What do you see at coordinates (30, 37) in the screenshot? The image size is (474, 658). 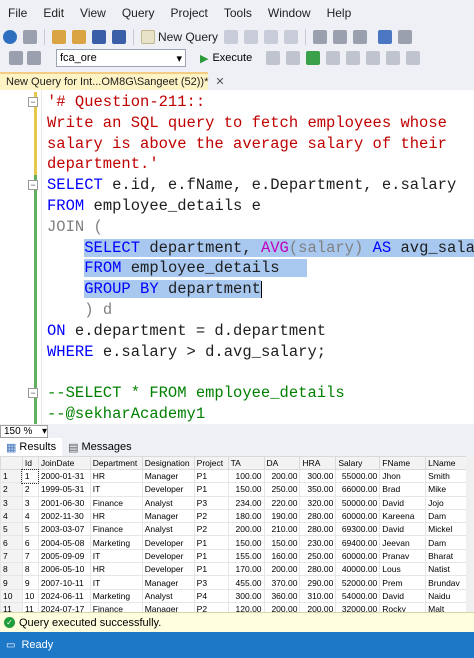 I see `forward-icon` at bounding box center [30, 37].